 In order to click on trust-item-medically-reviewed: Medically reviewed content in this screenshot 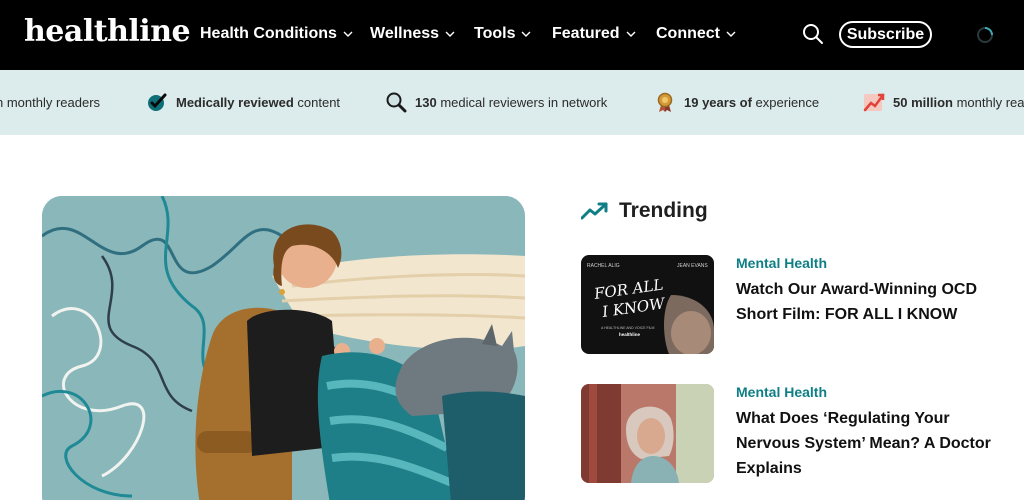, I will do `click(243, 102)`.